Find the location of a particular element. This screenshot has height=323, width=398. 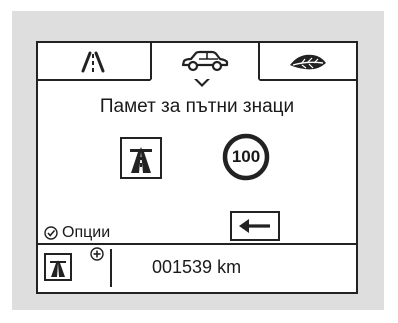

road-icon is located at coordinates (93, 62).